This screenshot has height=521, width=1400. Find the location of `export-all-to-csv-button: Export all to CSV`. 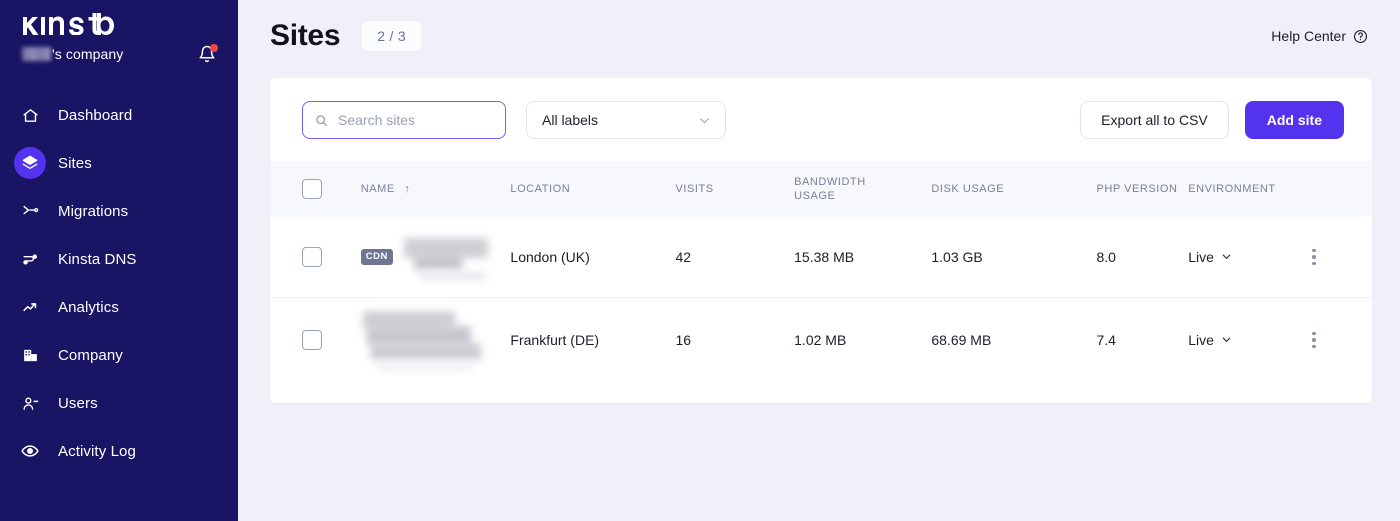

export-all-to-csv-button: Export all to CSV is located at coordinates (1154, 120).